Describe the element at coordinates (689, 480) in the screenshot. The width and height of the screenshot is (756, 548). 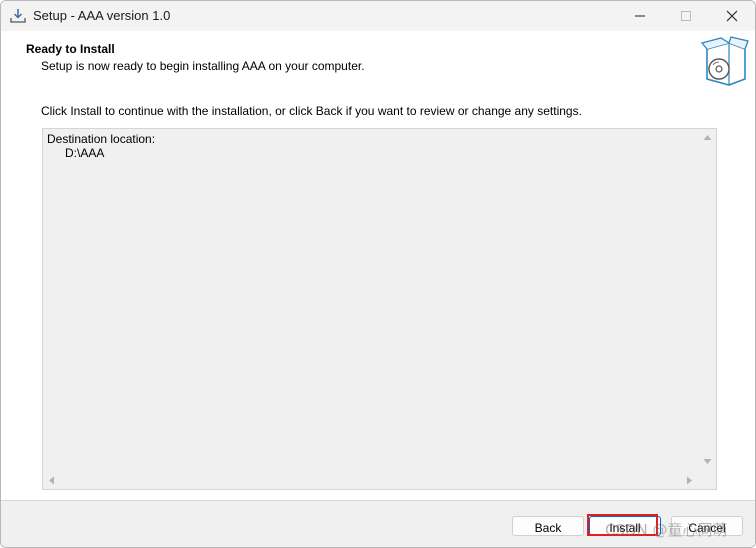
I see `scroll-right-icon` at that location.